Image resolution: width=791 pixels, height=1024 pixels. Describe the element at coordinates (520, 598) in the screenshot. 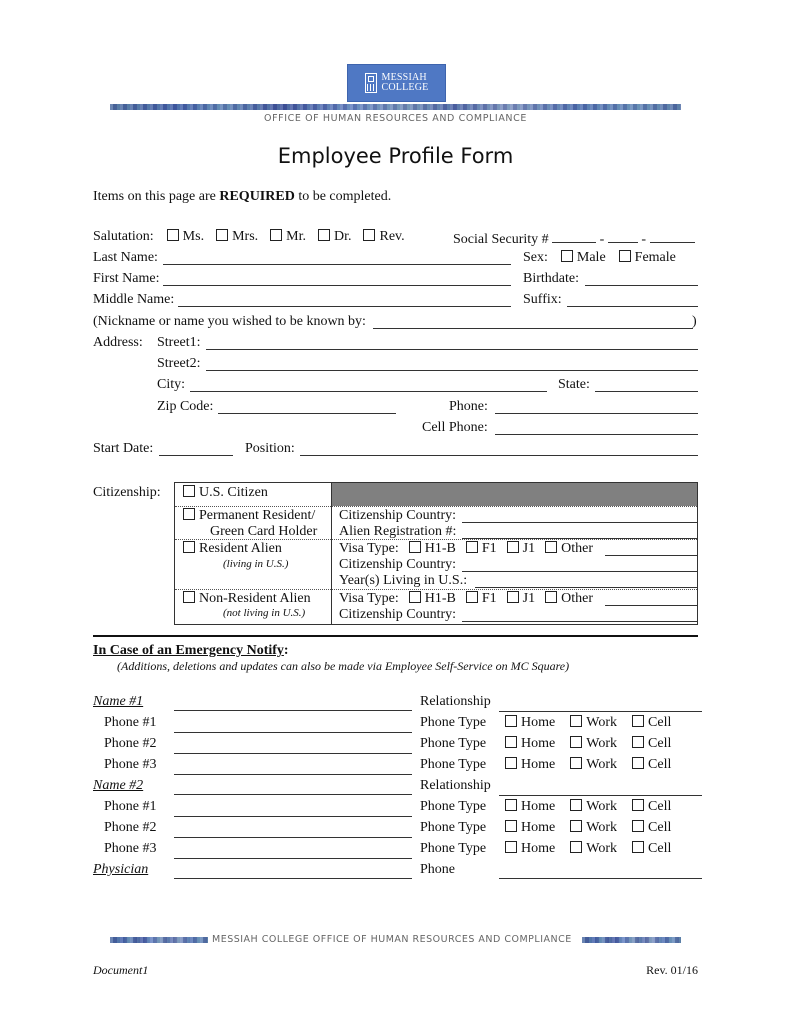

I see `nonres-visa-j1: J1` at that location.